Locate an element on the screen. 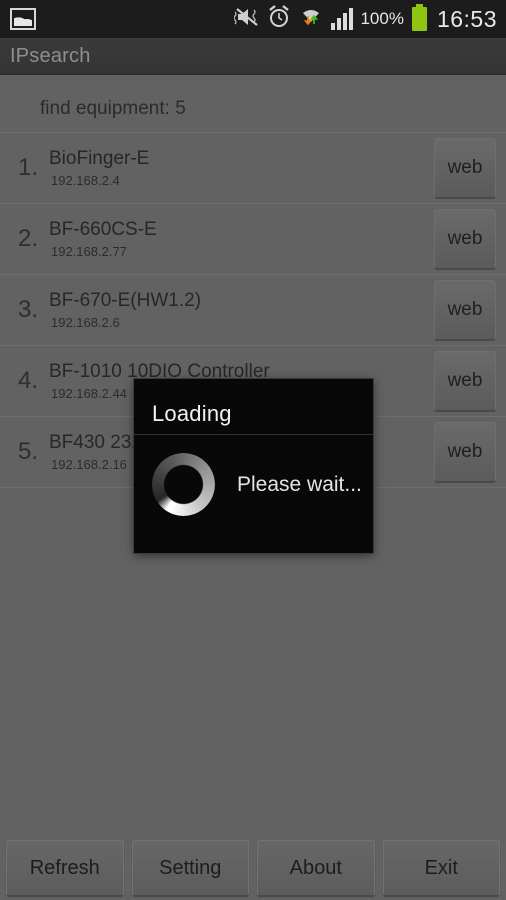 The width and height of the screenshot is (506, 900). device-row-texts: BioFinger-E 192.168.2.4 is located at coordinates (239, 168).